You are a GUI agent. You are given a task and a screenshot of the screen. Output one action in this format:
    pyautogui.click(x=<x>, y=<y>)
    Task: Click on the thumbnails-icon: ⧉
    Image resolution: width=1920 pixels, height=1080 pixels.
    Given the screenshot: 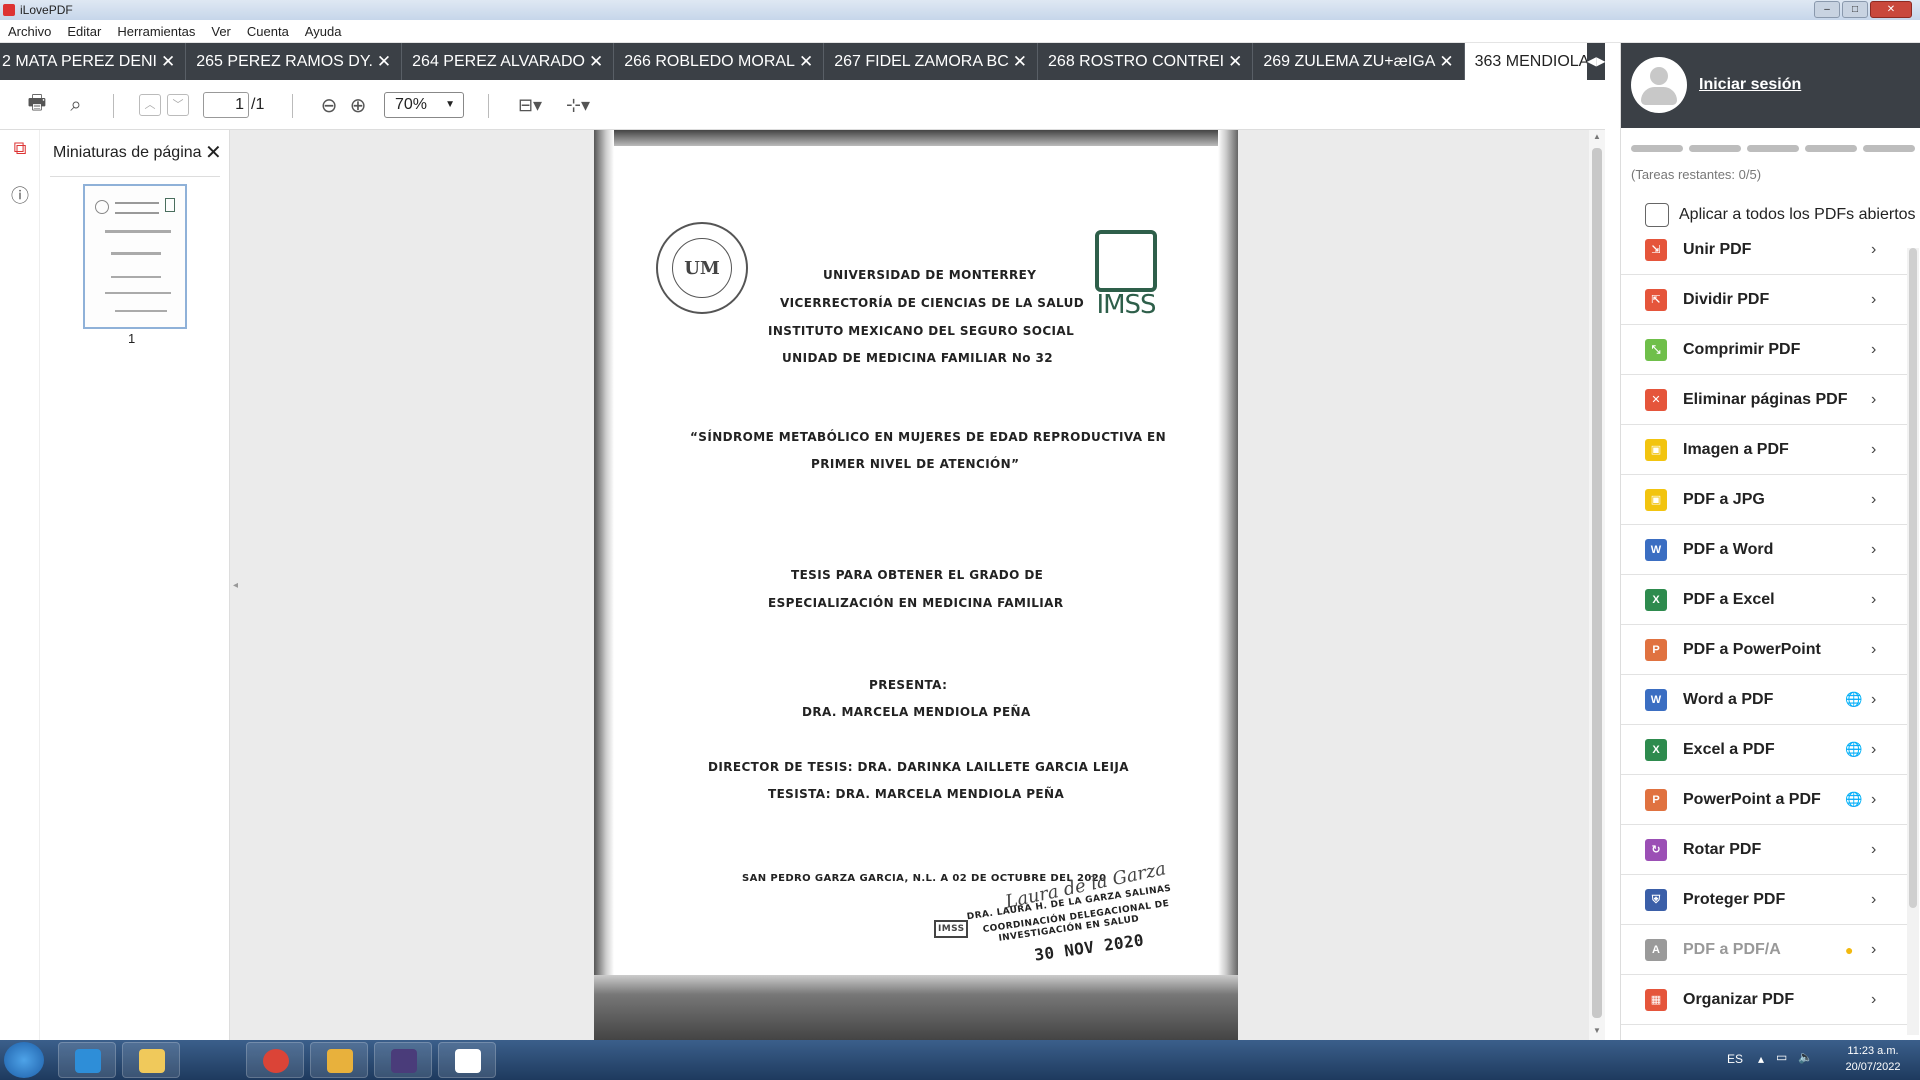 What is the action you would take?
    pyautogui.click(x=20, y=149)
    